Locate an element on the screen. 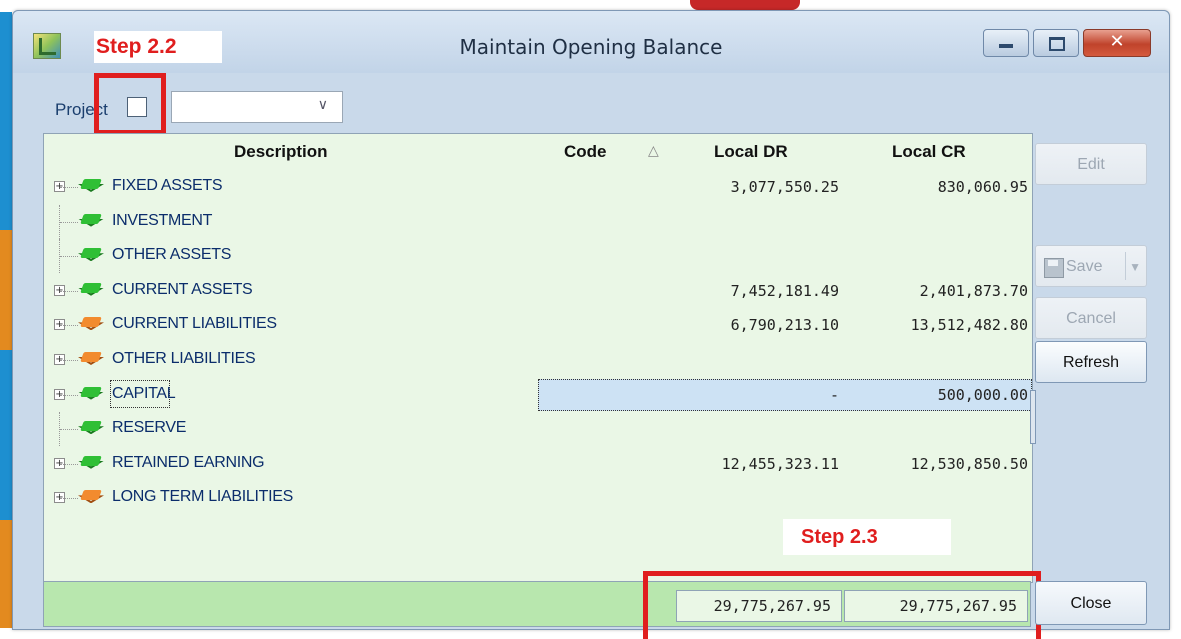  table-row: + OTHER LIABILITIES is located at coordinates (538, 360).